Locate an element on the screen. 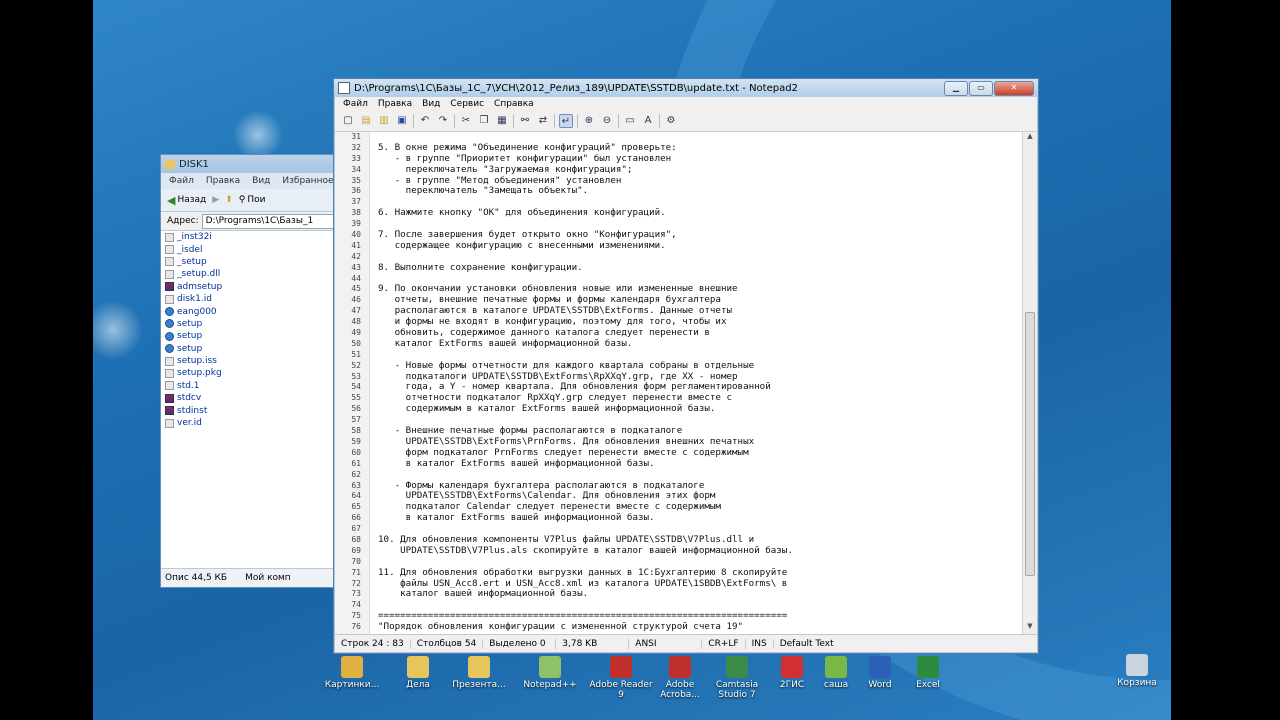 This screenshot has height=720, width=1280. list-item: setup.iss is located at coordinates (250, 361).